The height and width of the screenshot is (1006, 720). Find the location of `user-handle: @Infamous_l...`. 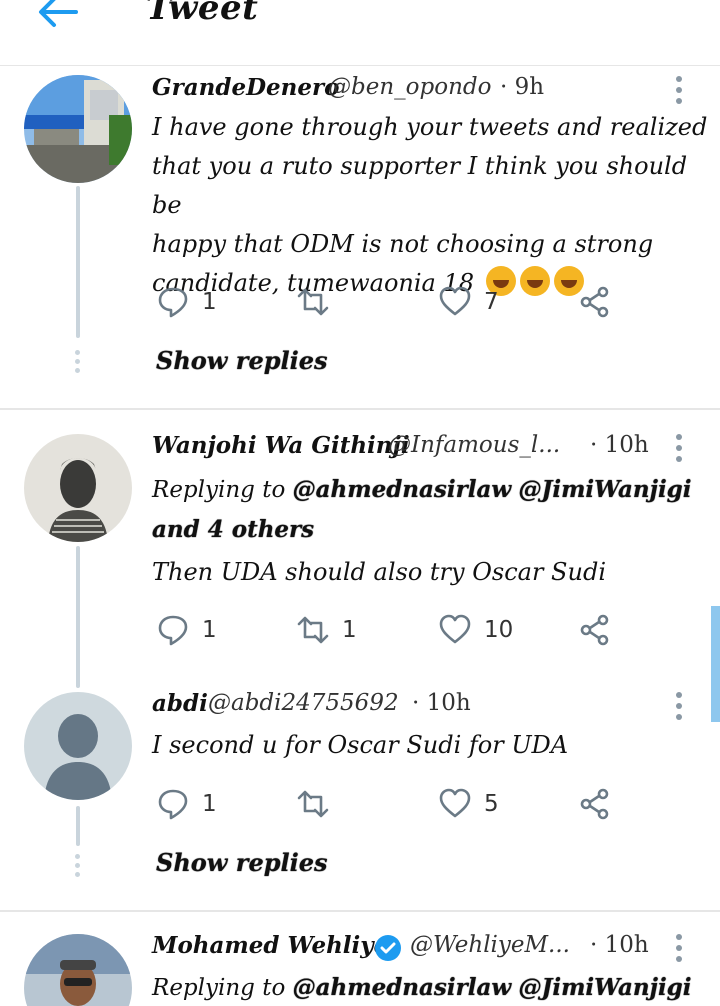

user-handle: @Infamous_l... is located at coordinates (474, 445).